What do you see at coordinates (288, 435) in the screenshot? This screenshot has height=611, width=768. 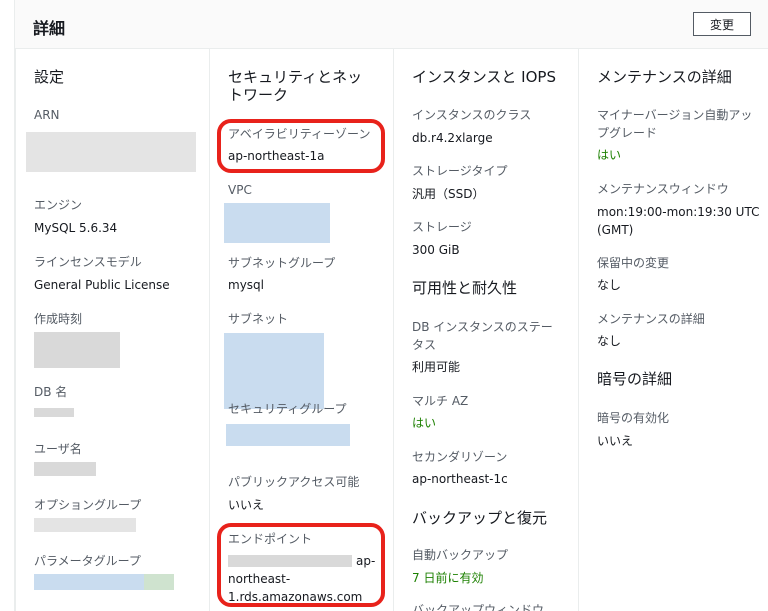 I see `security-group-redacted` at bounding box center [288, 435].